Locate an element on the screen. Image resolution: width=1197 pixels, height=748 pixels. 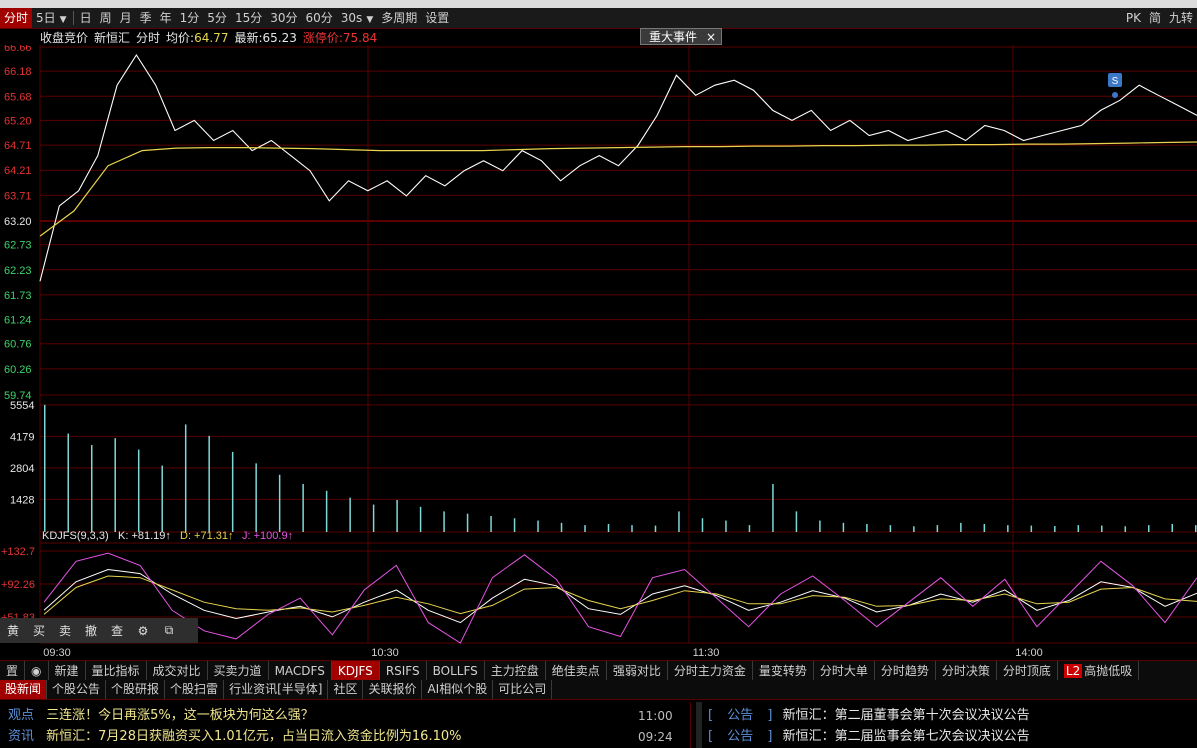
period-15min: 15分 is located at coordinates (248, 18).